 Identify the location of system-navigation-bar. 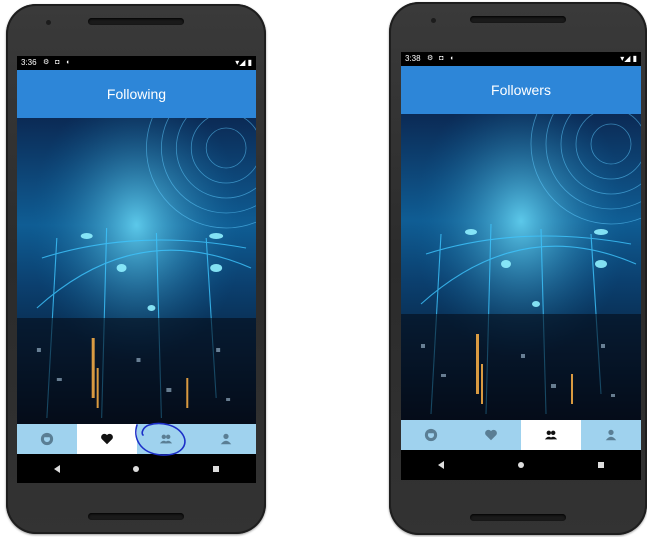
(521, 464).